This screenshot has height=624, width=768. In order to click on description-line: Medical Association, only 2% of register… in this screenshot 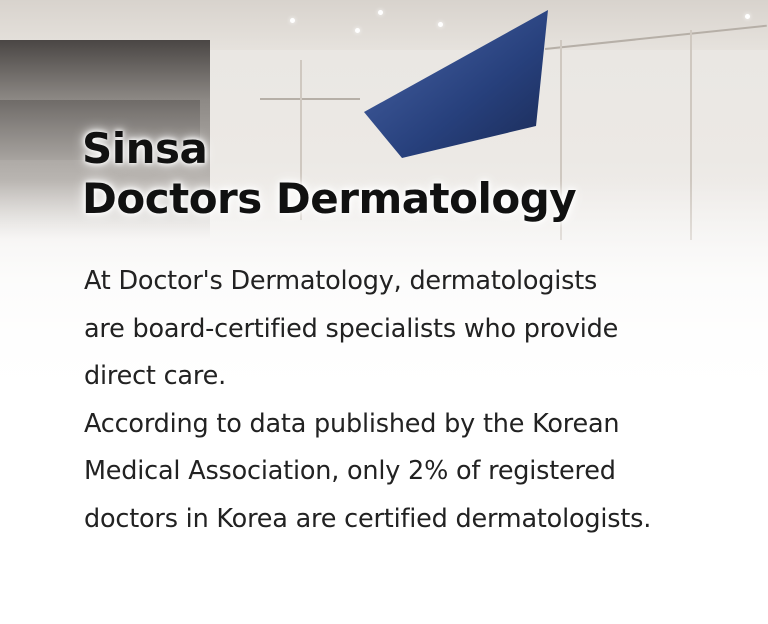, I will do `click(350, 471)`.